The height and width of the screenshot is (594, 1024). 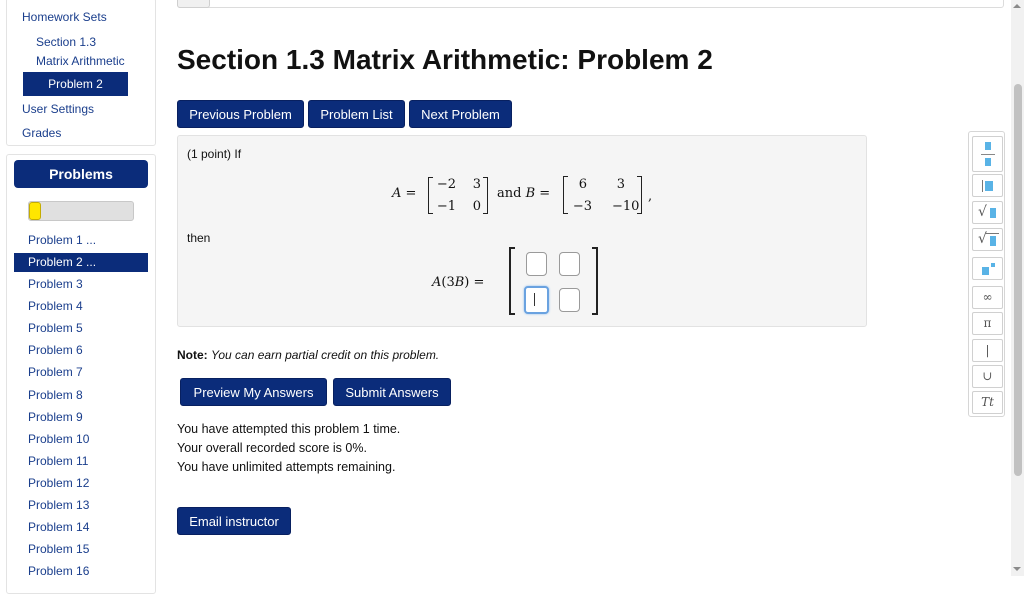 I want to click on matrix-b-cell: 3, so click(x=620, y=184).